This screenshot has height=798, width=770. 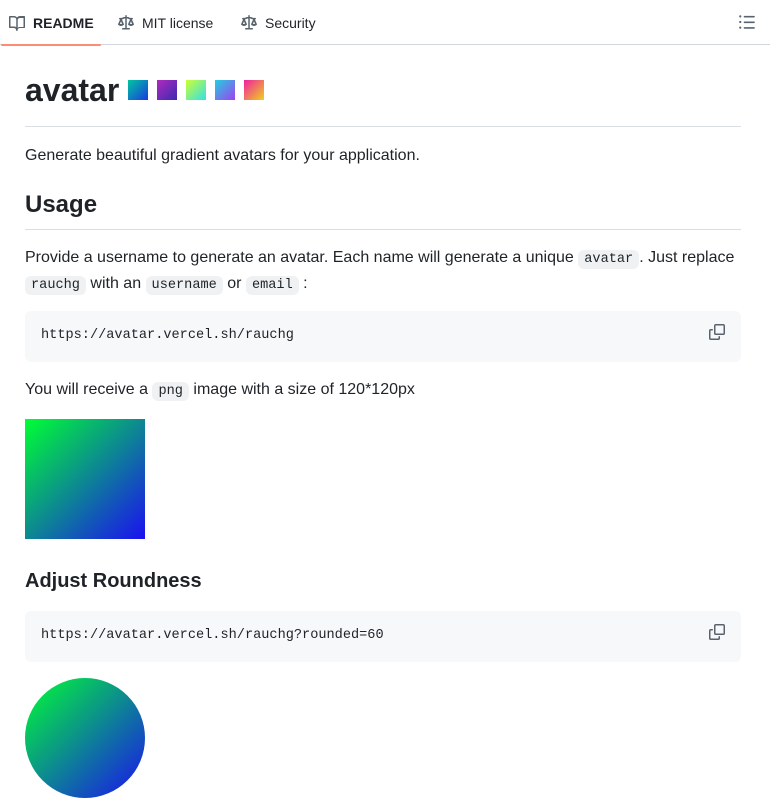 I want to click on avatar-image-rounded, so click(x=85, y=738).